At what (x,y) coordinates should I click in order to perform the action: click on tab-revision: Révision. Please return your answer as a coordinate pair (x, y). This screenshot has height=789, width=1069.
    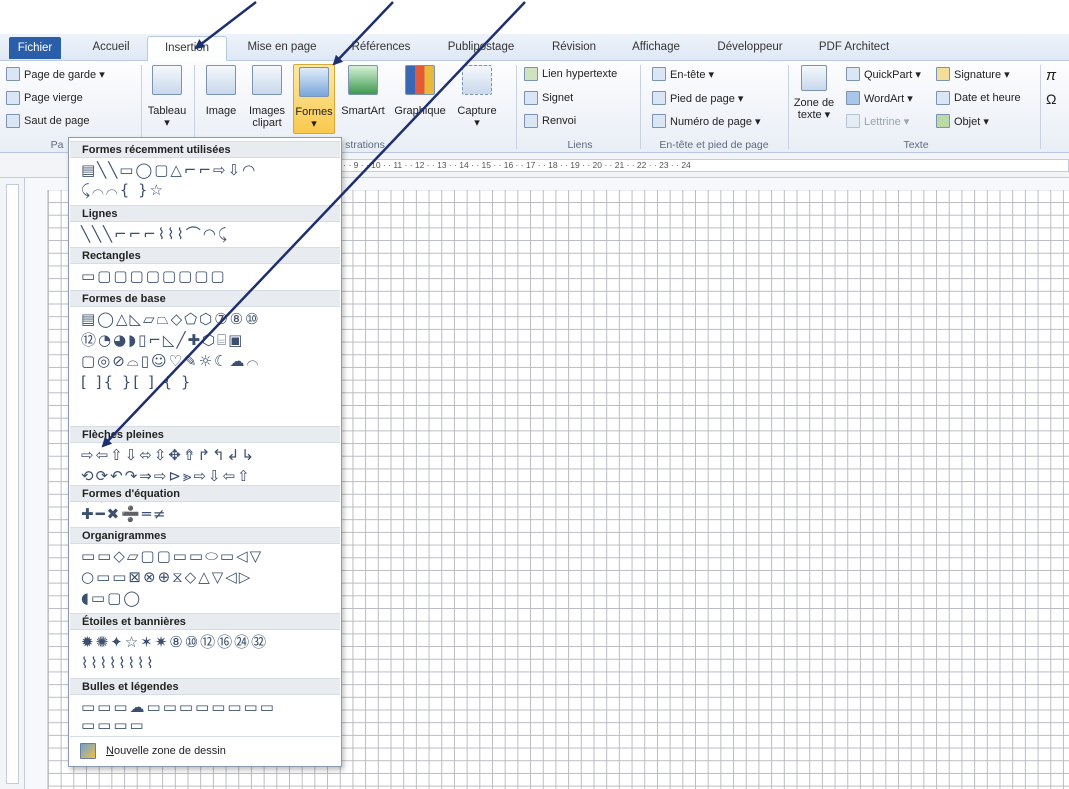
    Looking at the image, I should click on (574, 48).